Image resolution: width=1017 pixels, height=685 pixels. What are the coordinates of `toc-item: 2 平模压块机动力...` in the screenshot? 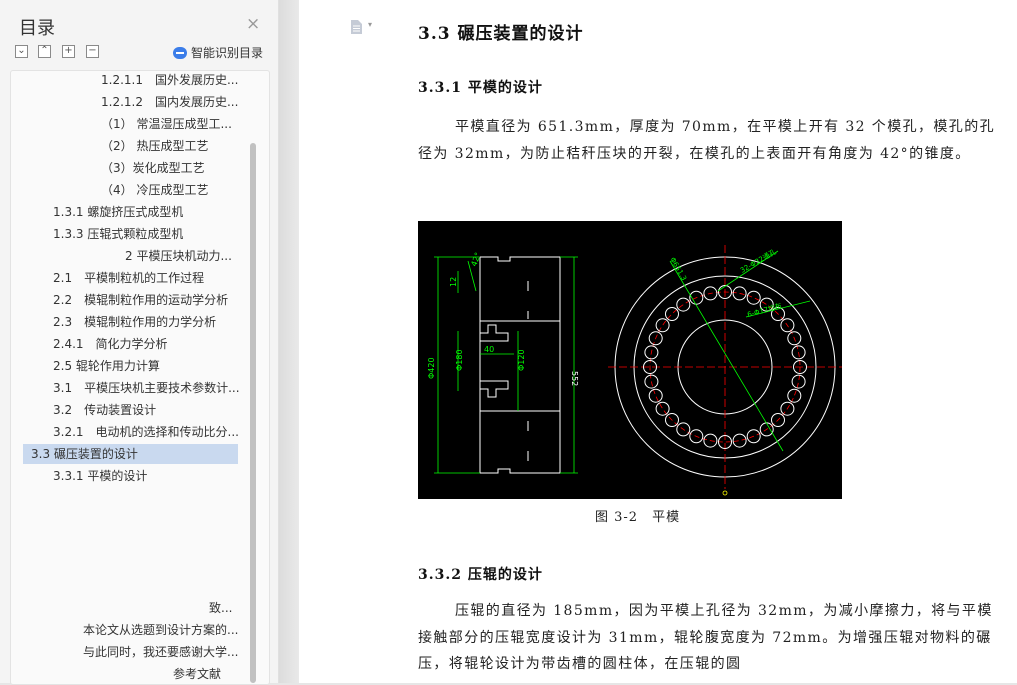 It's located at (178, 256).